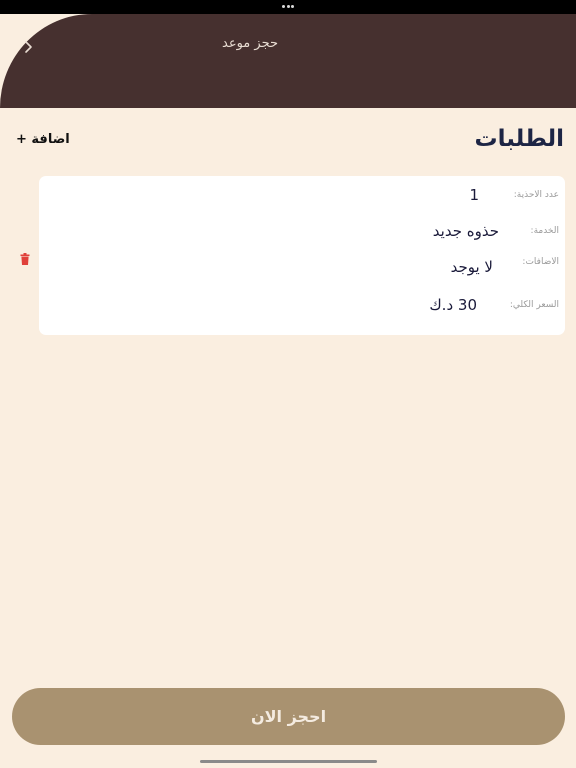  Describe the element at coordinates (471, 267) in the screenshot. I see `extras-value: لا يوجد` at that location.